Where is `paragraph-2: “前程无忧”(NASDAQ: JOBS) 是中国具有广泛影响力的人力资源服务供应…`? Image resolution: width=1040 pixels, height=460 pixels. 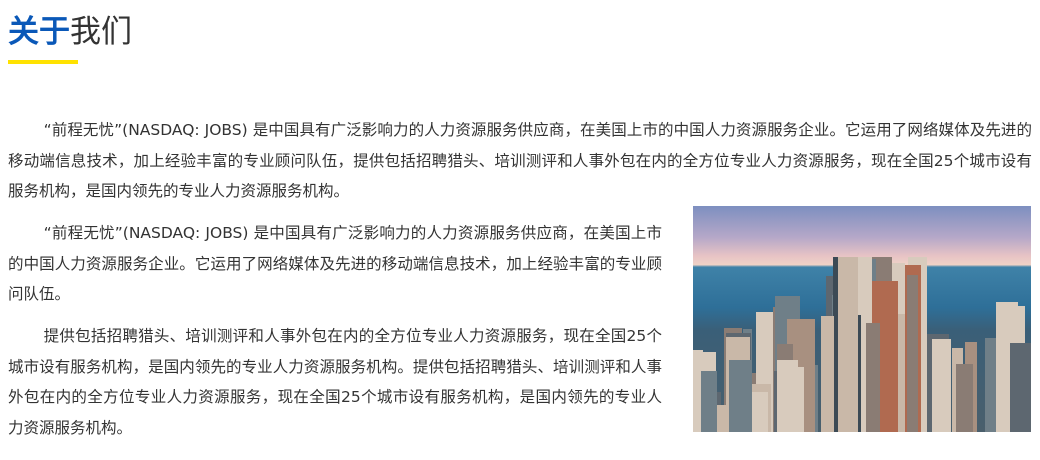 paragraph-2: “前程无忧”(NASDAQ: JOBS) 是中国具有广泛影响力的人力资源服务供应… is located at coordinates (335, 263).